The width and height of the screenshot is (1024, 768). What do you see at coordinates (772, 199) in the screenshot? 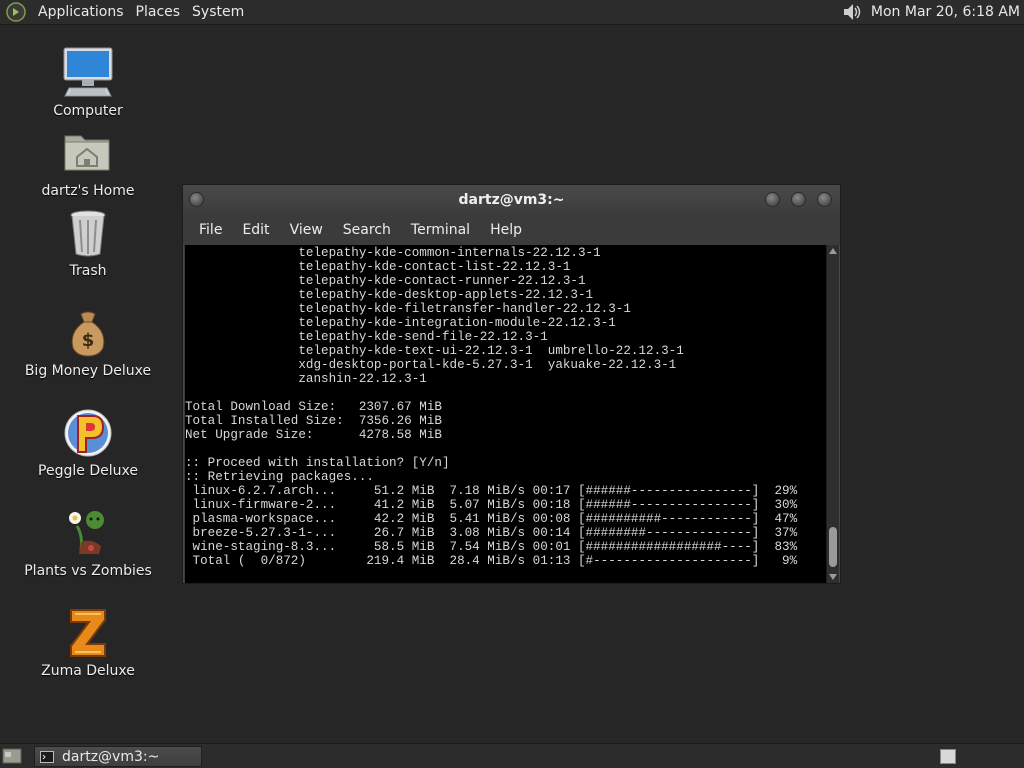
I see `minimize-button` at bounding box center [772, 199].